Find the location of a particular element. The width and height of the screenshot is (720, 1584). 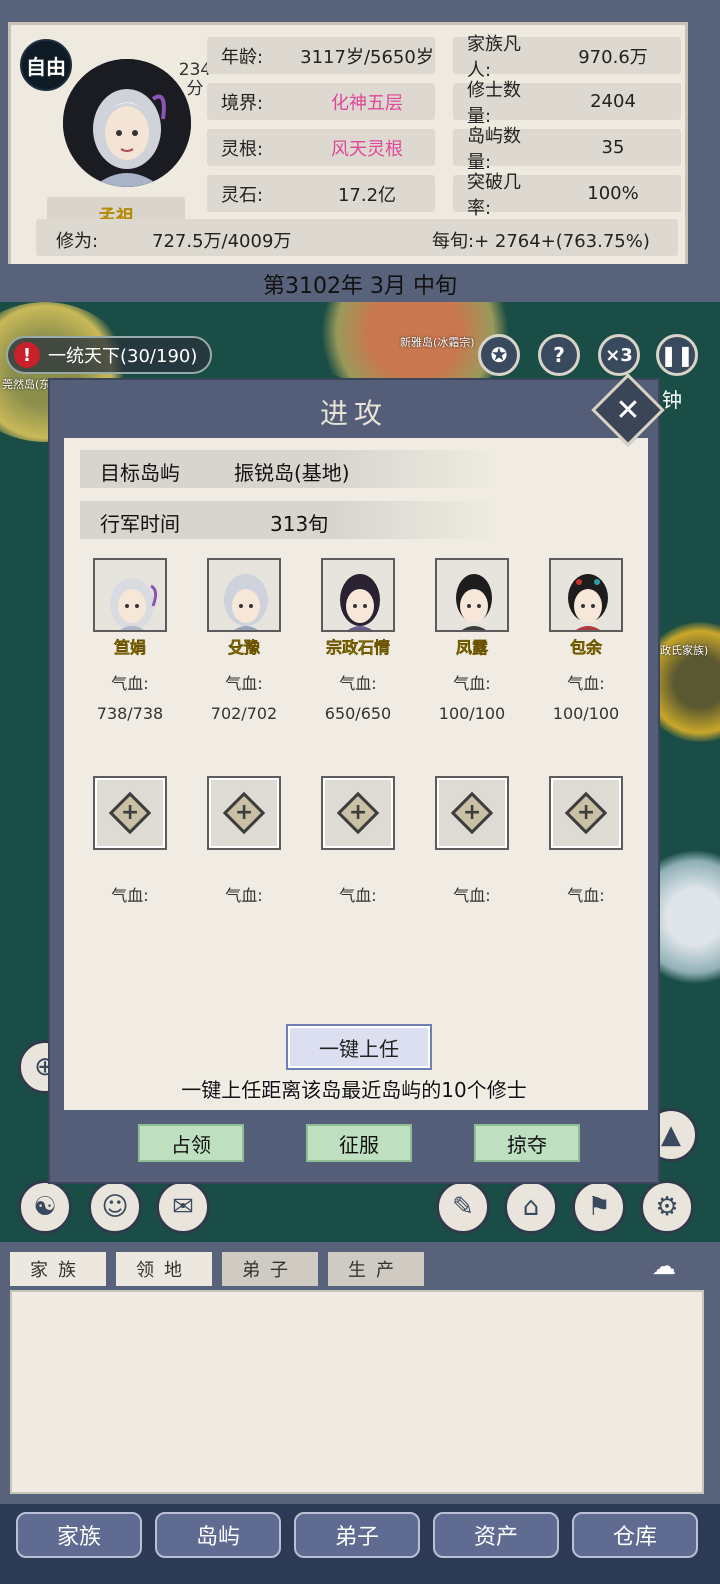

stat-label: 境界: is located at coordinates (242, 103).